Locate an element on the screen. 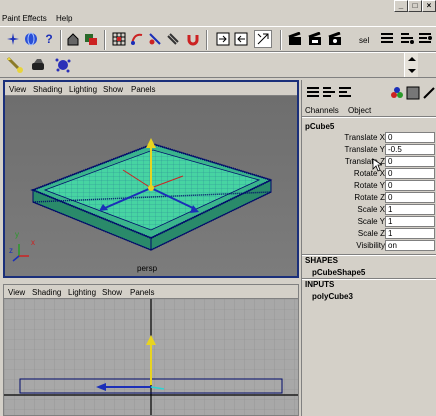 Image resolution: width=436 pixels, height=416 pixels. maximize-button: □ is located at coordinates (415, 6).